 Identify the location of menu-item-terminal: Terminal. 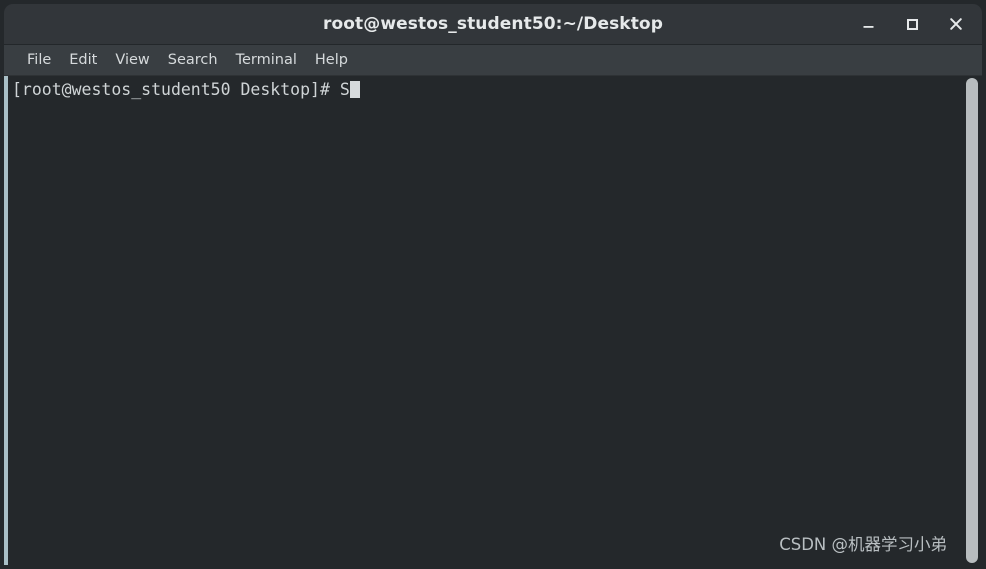
(266, 60).